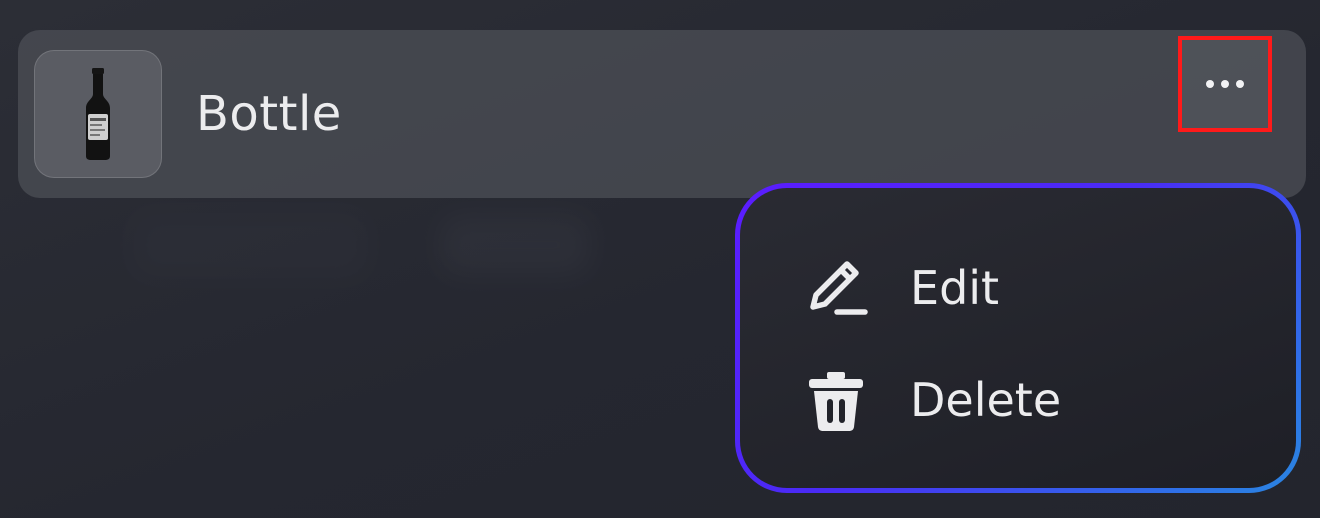 The image size is (1320, 518). Describe the element at coordinates (269, 114) in the screenshot. I see `item-name: Bottle` at that location.